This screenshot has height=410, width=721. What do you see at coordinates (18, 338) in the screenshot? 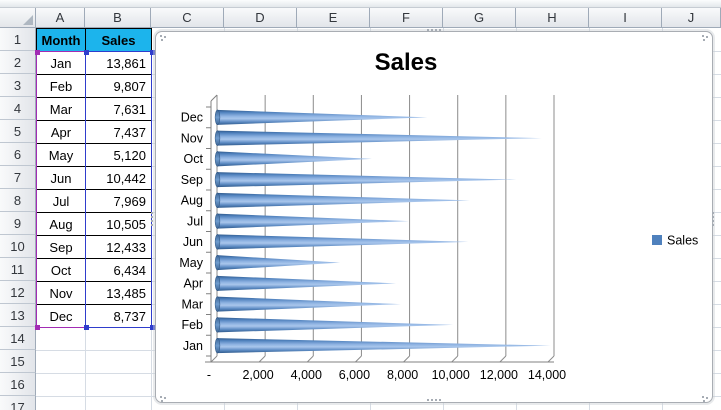
I see `row-header-14: 14` at bounding box center [18, 338].